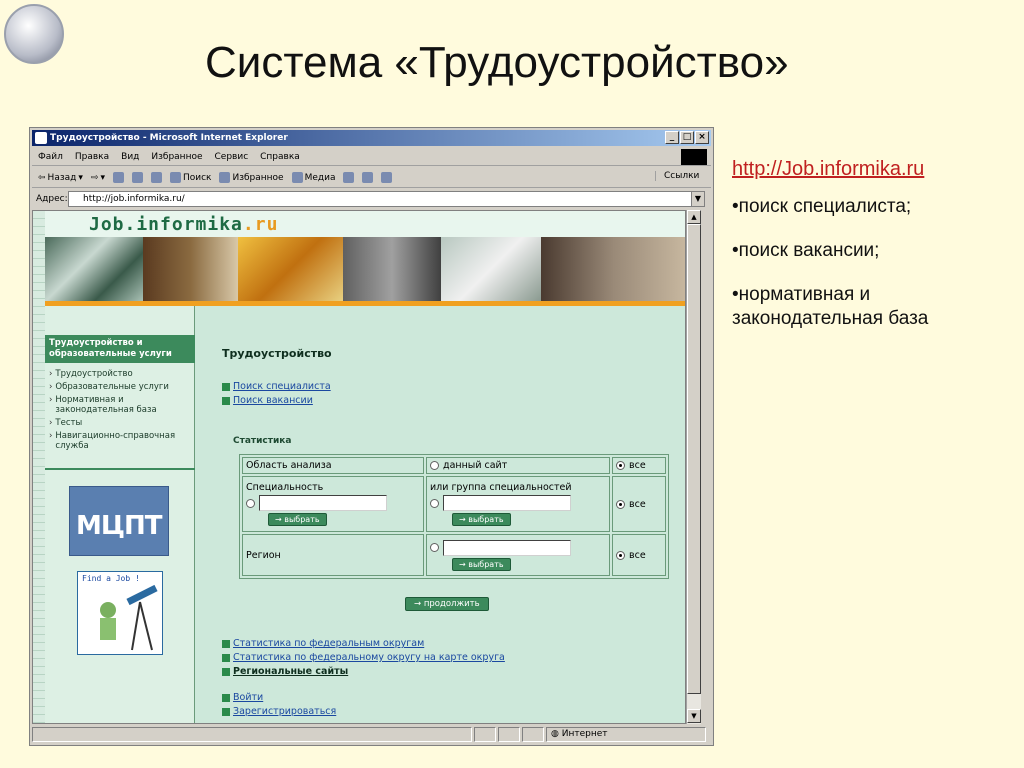 This screenshot has height=768, width=1024. I want to click on sidebar-item-legal: › Нормативная и законодательная база, so click(119, 405).